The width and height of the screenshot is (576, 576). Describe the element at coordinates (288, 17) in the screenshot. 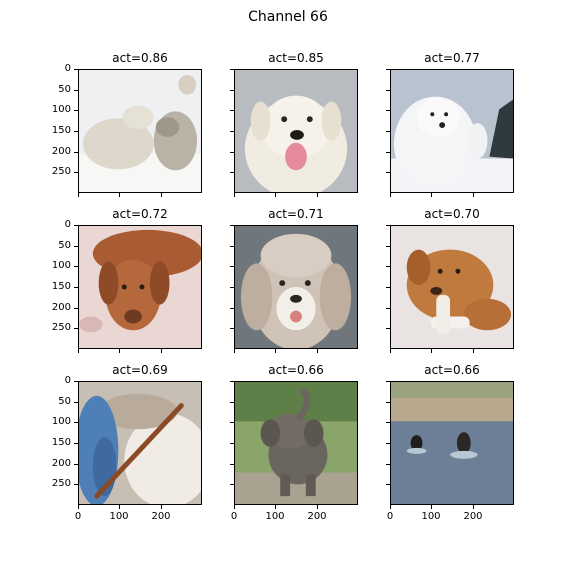

I see `figure-title: Channel 66` at that location.